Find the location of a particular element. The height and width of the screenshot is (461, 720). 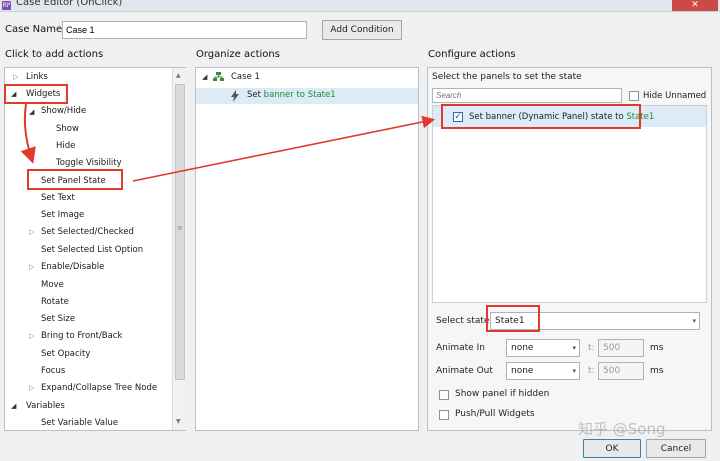

ok-button: OK is located at coordinates (612, 448).